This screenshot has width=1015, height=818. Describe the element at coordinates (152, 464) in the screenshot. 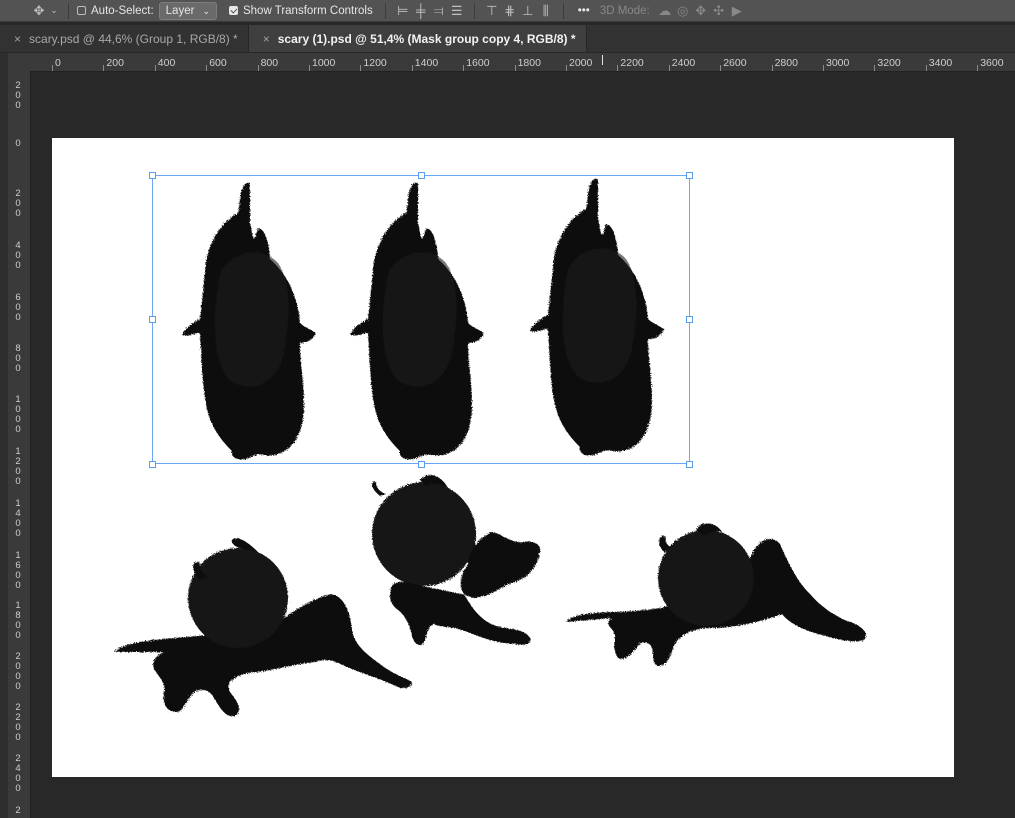

I see `transform-handle-bottom-left` at that location.